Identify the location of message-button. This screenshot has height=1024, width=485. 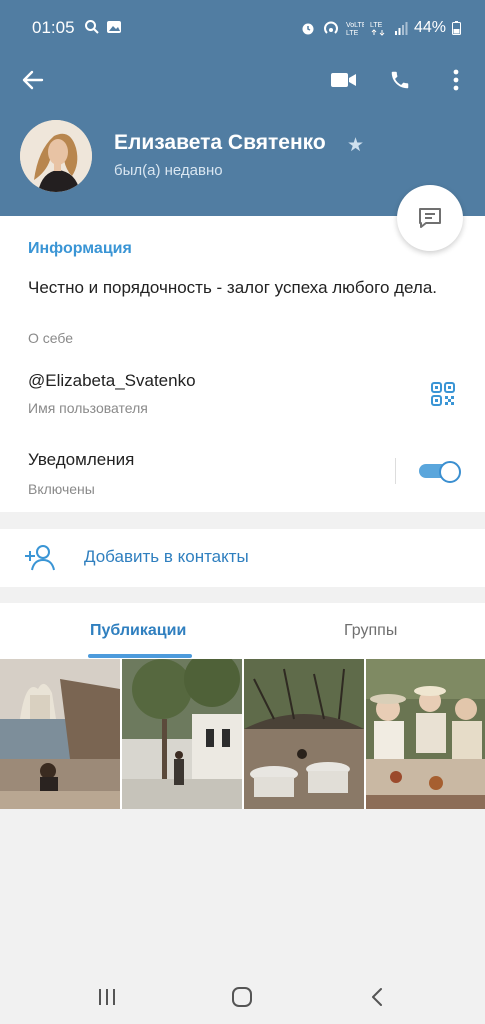
(430, 218).